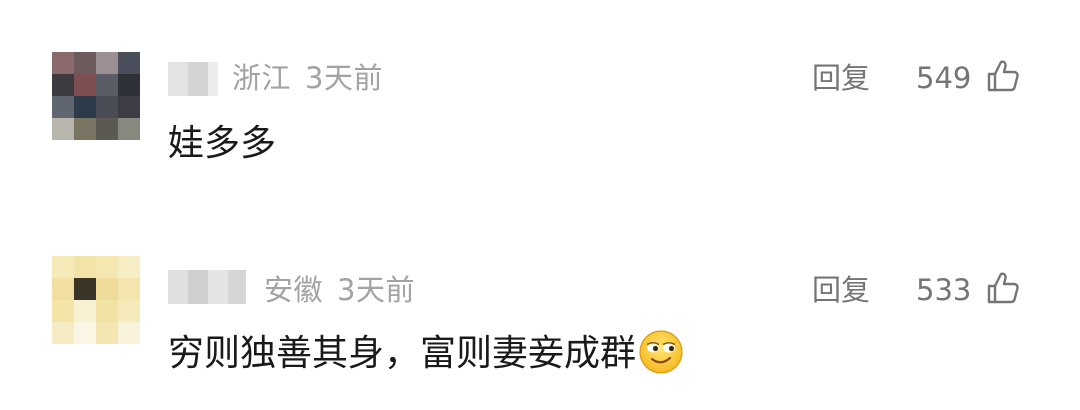 The image size is (1080, 410). Describe the element at coordinates (944, 78) in the screenshot. I see `like-count: 549` at that location.